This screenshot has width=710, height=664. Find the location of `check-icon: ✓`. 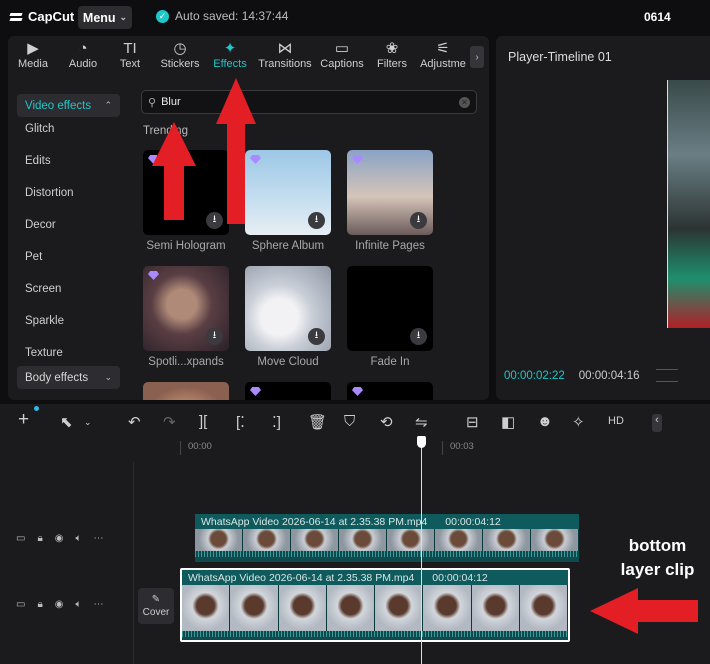

check-icon: ✓ is located at coordinates (162, 16).